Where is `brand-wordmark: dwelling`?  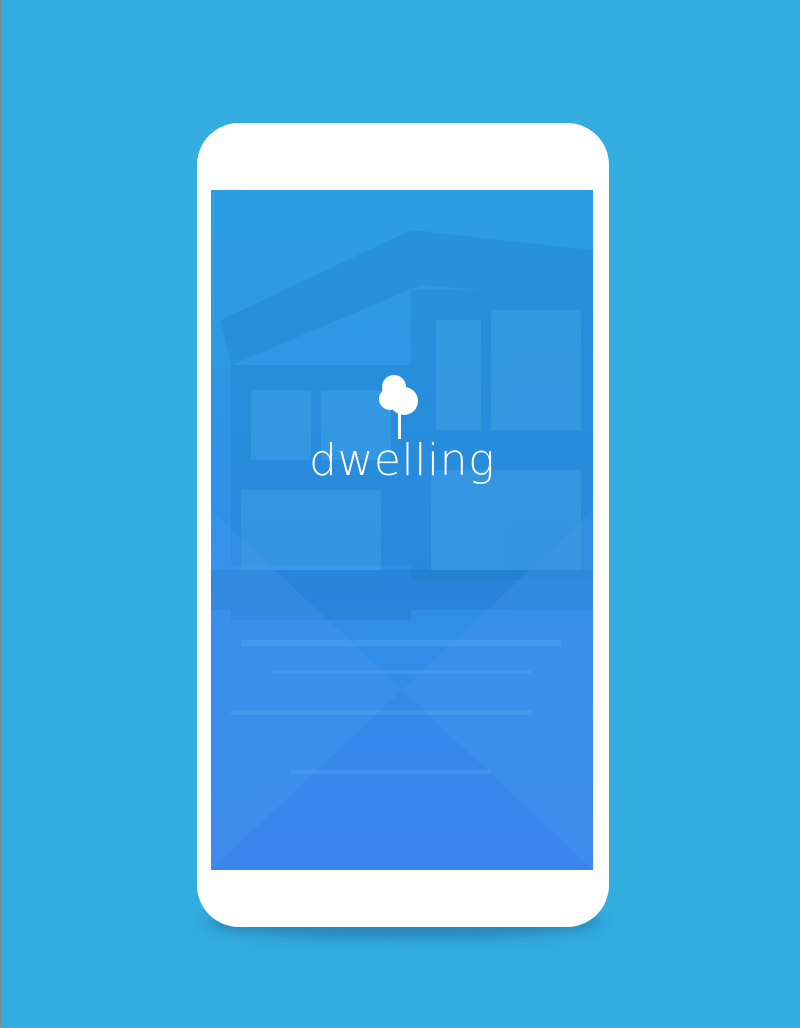 brand-wordmark: dwelling is located at coordinates (402, 460).